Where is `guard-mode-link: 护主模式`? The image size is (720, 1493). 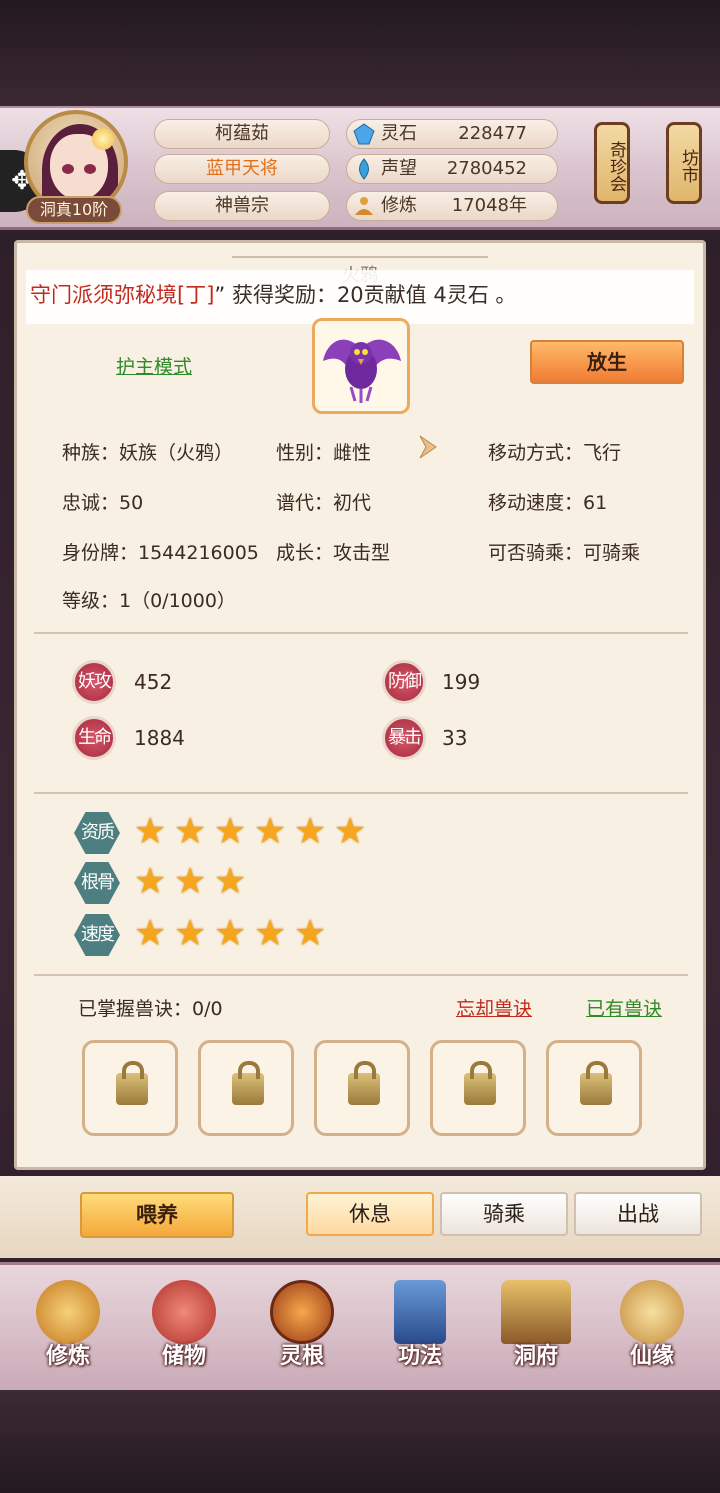 guard-mode-link: 护主模式 is located at coordinates (154, 365).